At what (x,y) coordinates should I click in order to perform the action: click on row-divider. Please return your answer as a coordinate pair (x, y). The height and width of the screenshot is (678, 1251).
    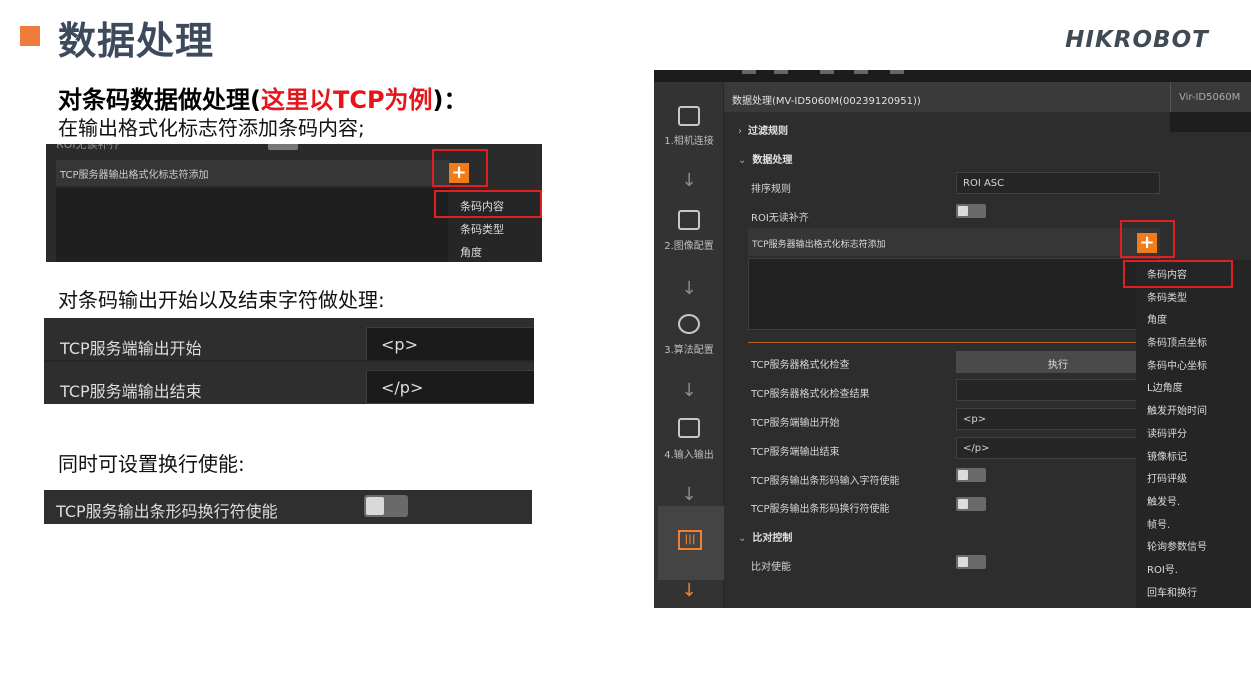
    Looking at the image, I should click on (289, 361).